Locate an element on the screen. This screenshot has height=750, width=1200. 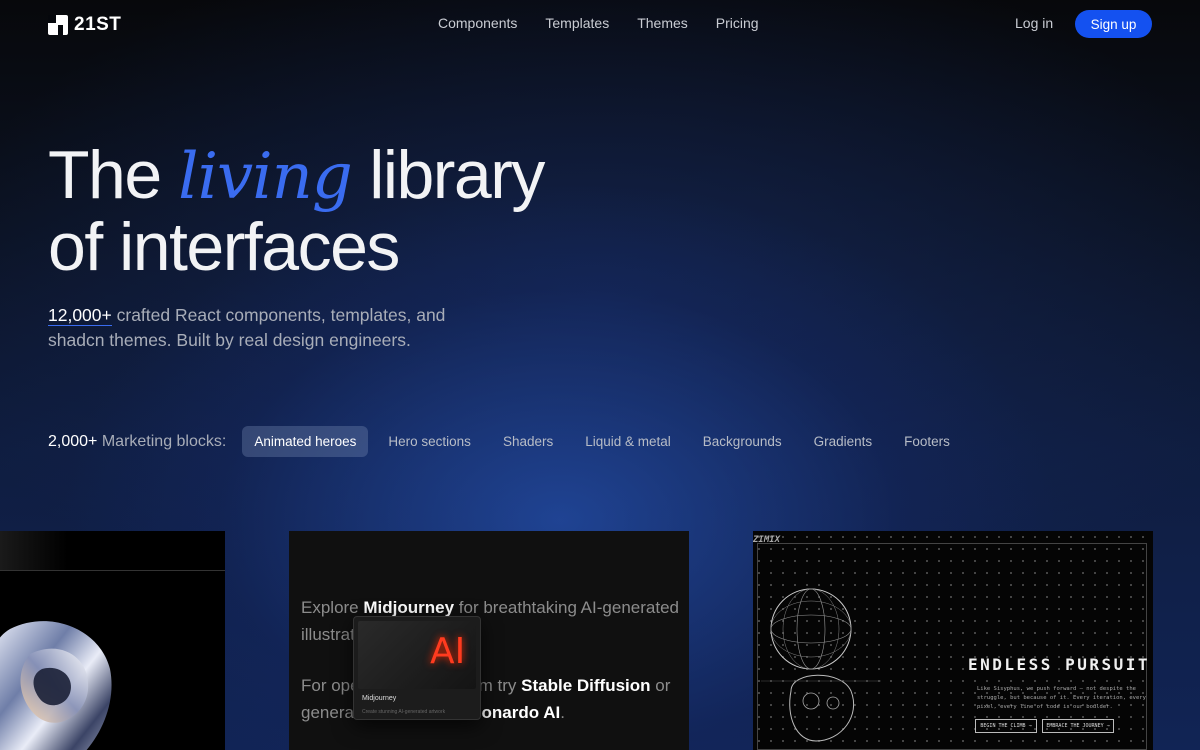
tag-gradients: Gradients is located at coordinates (843, 441).